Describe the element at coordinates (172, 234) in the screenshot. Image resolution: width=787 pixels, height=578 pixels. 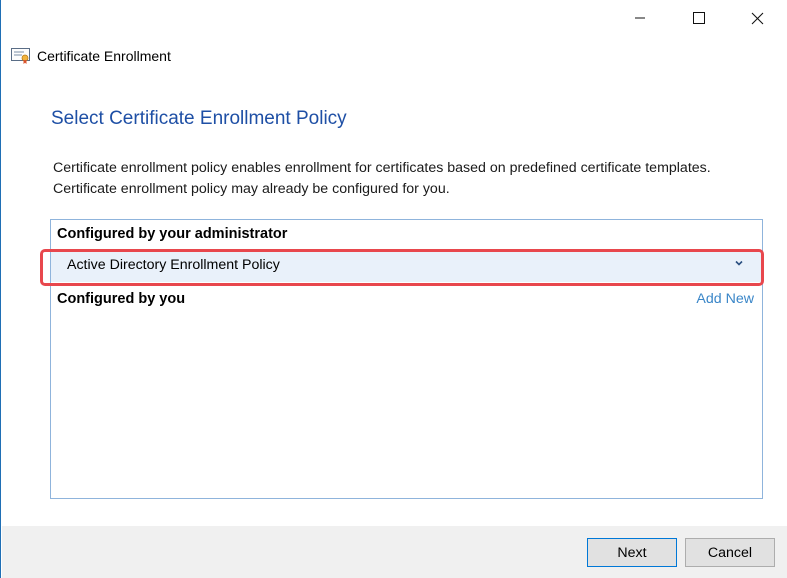
I see `admin-section-header: Configured by your administrator` at that location.